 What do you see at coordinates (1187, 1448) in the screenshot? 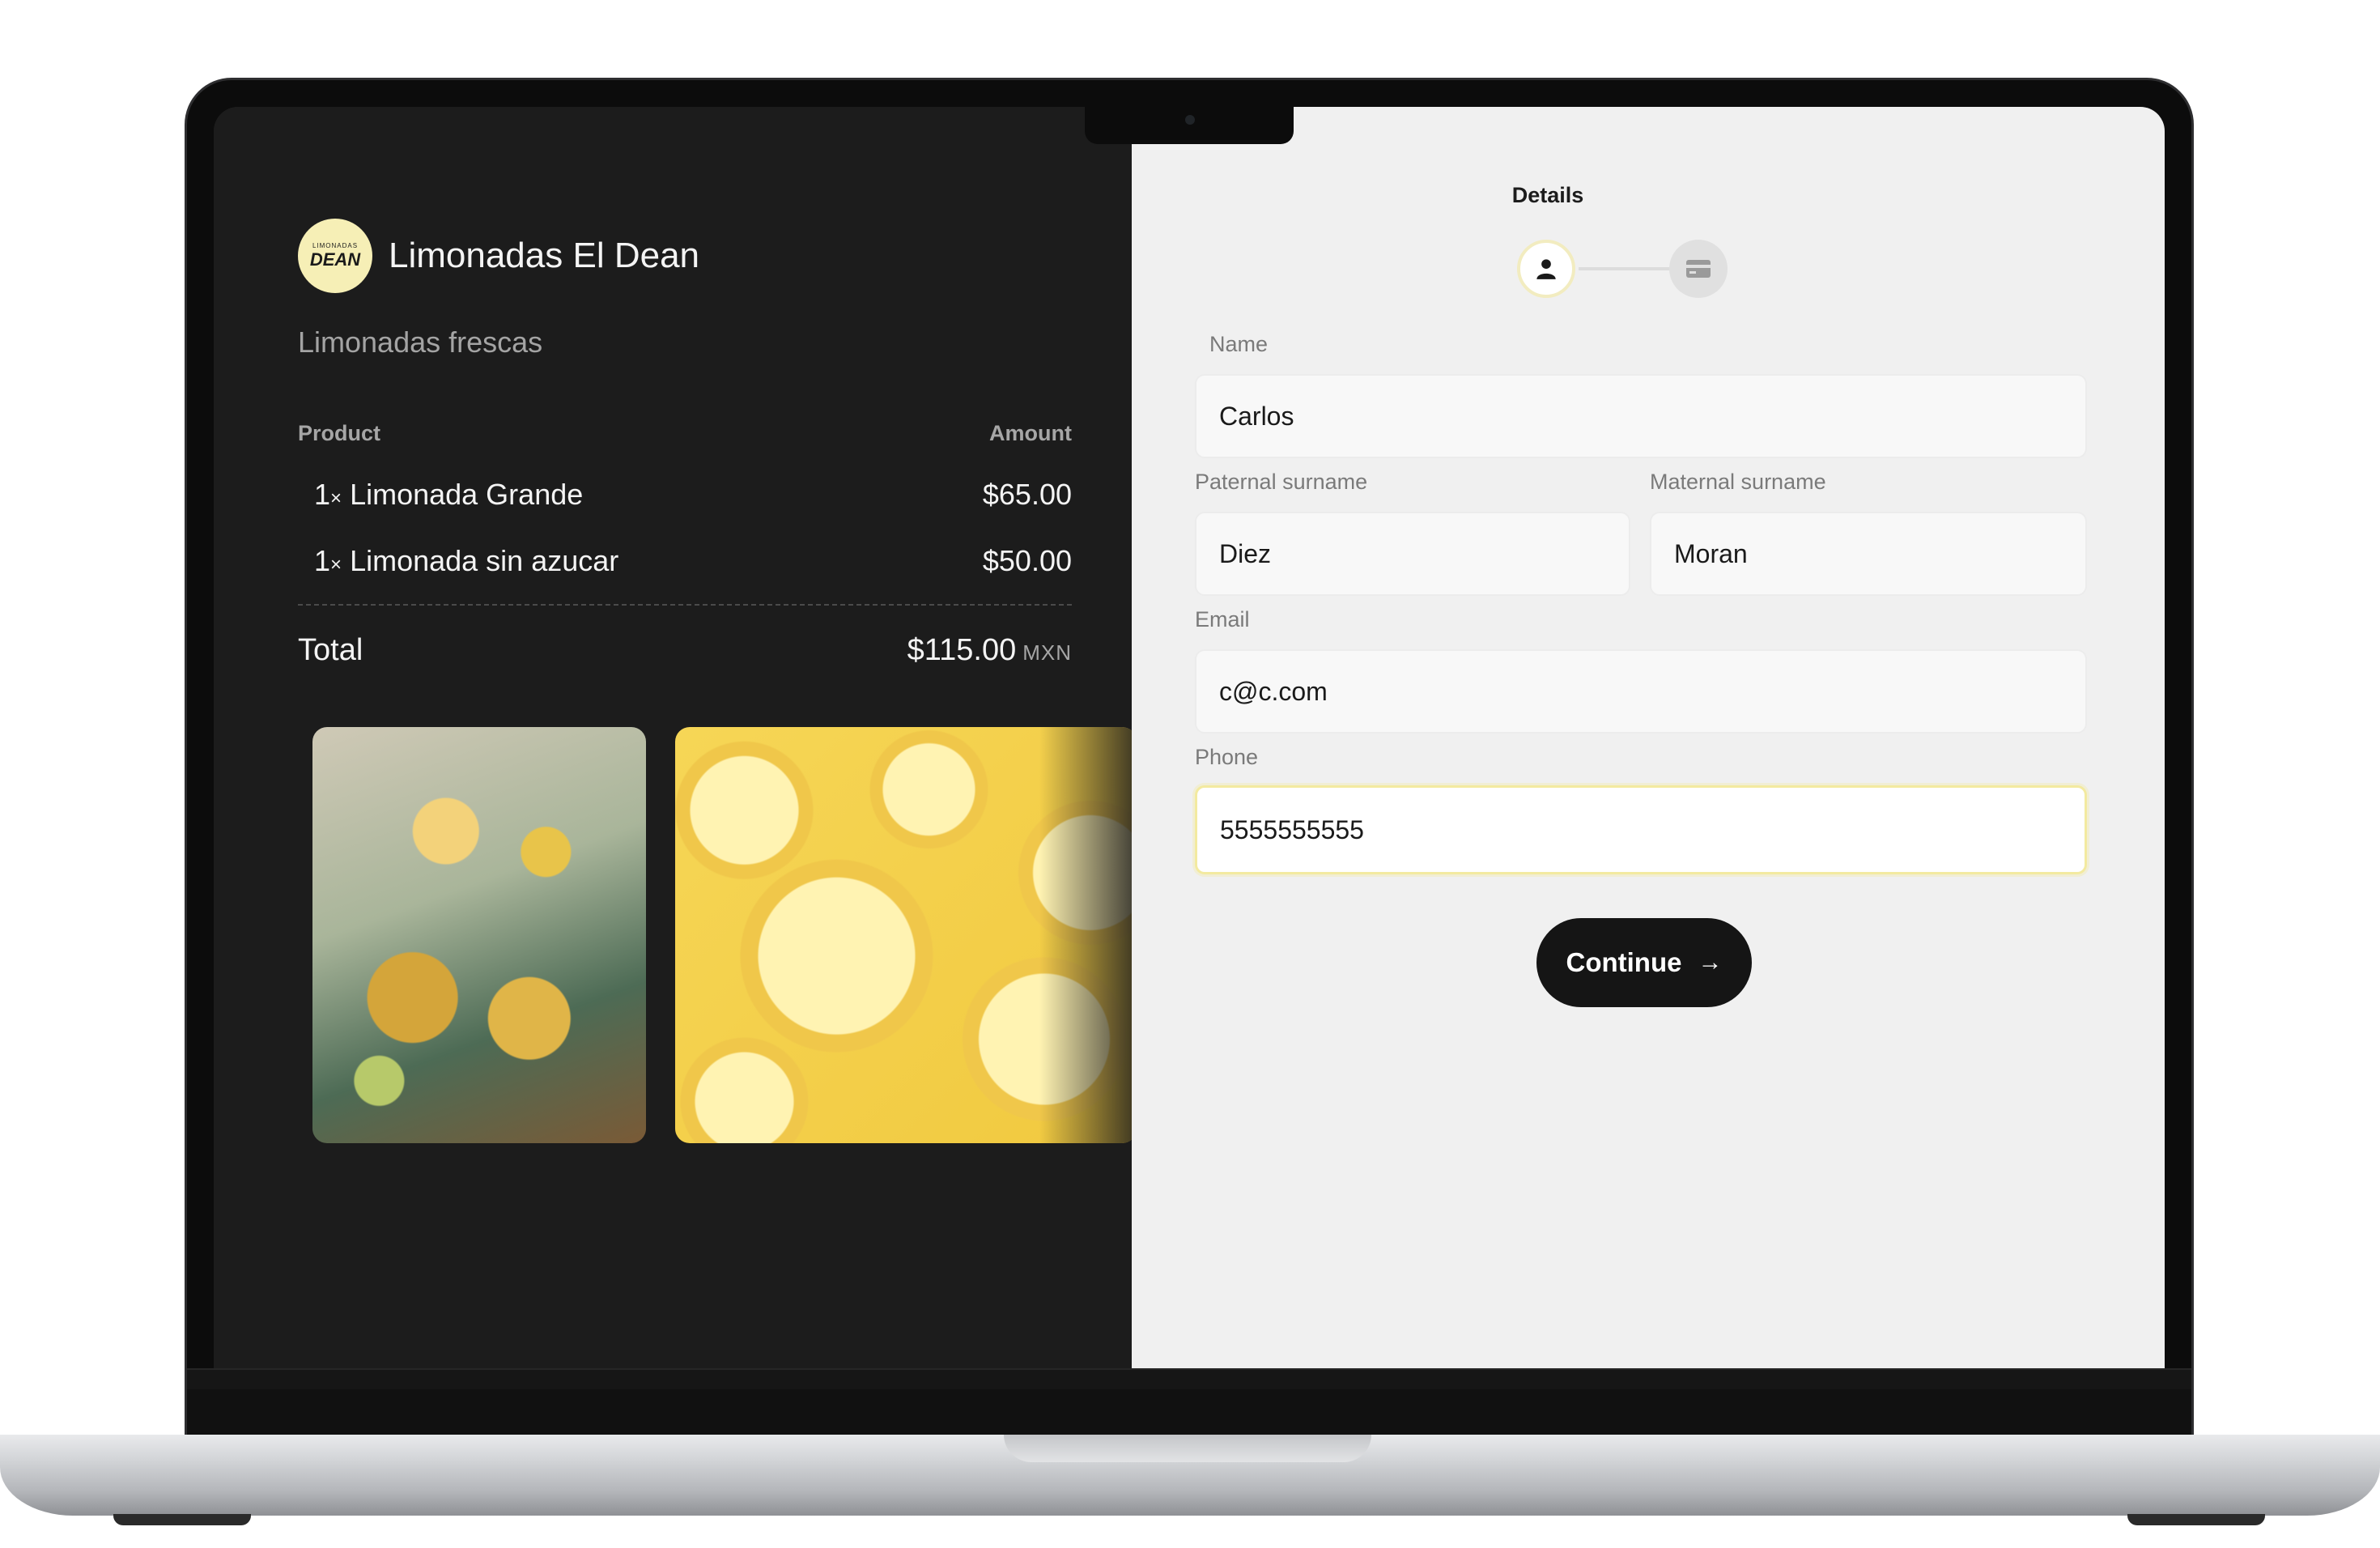
I see `laptop-opening-notch` at bounding box center [1187, 1448].